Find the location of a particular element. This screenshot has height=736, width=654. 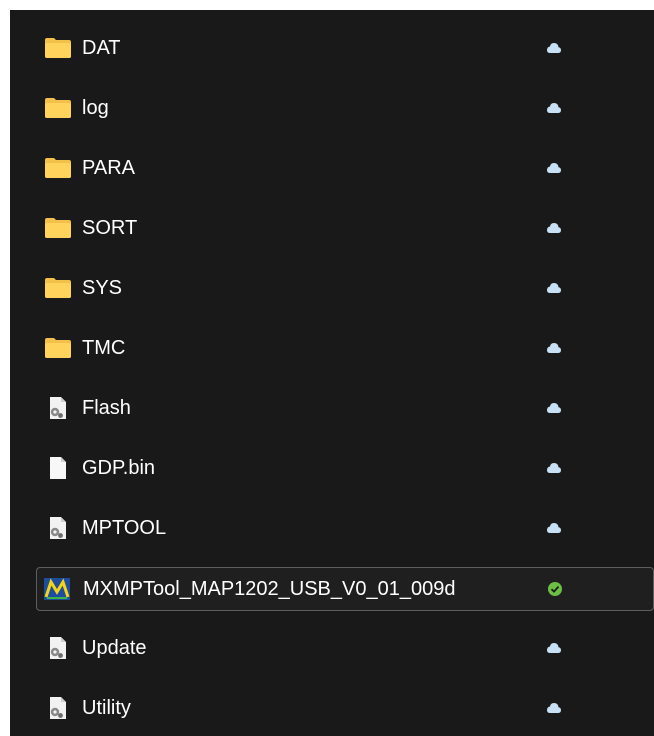

file-row-sys: SYS is located at coordinates (346, 288).